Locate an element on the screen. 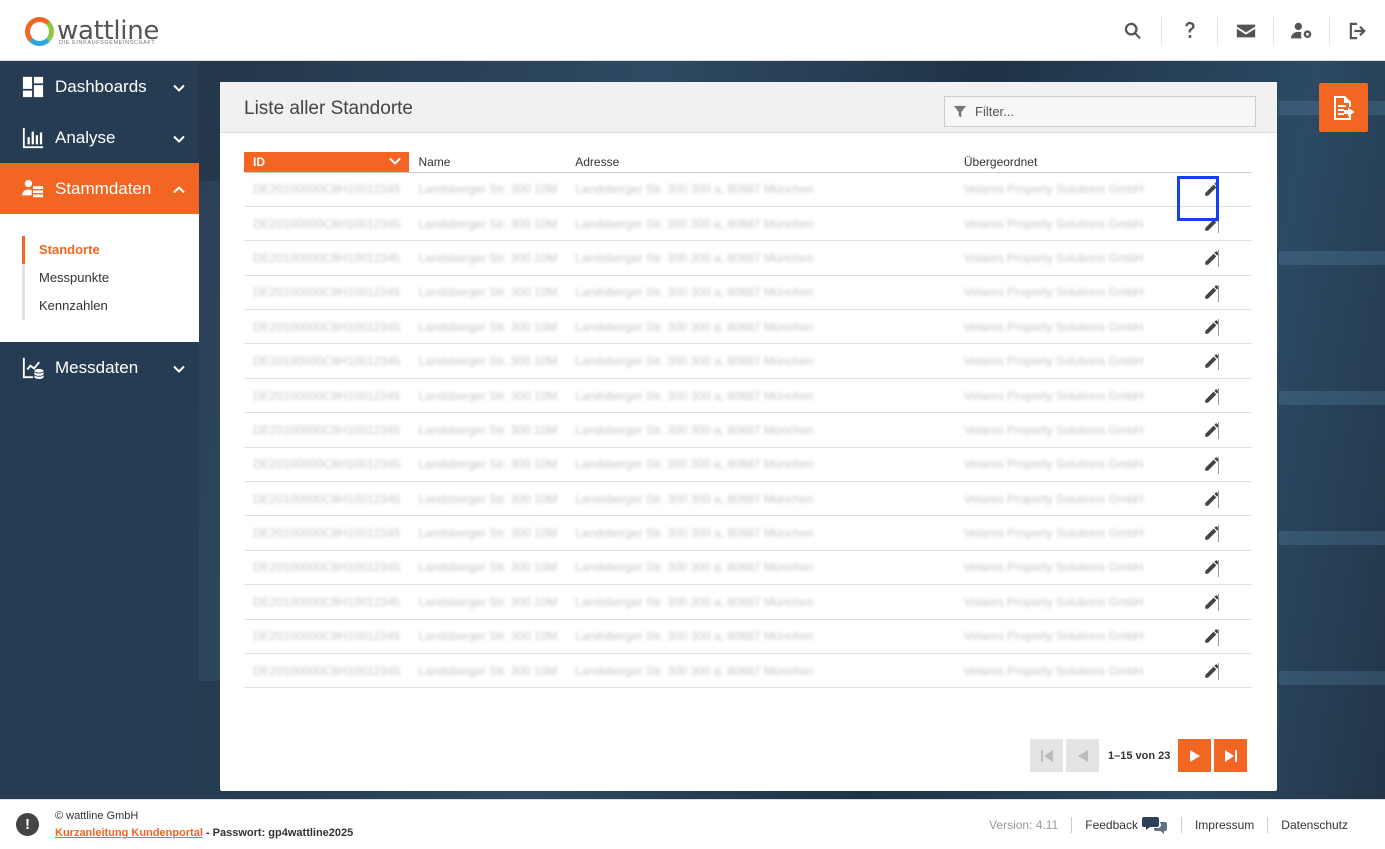  sidebar-item-dashboards: Dashboards is located at coordinates (99, 86).